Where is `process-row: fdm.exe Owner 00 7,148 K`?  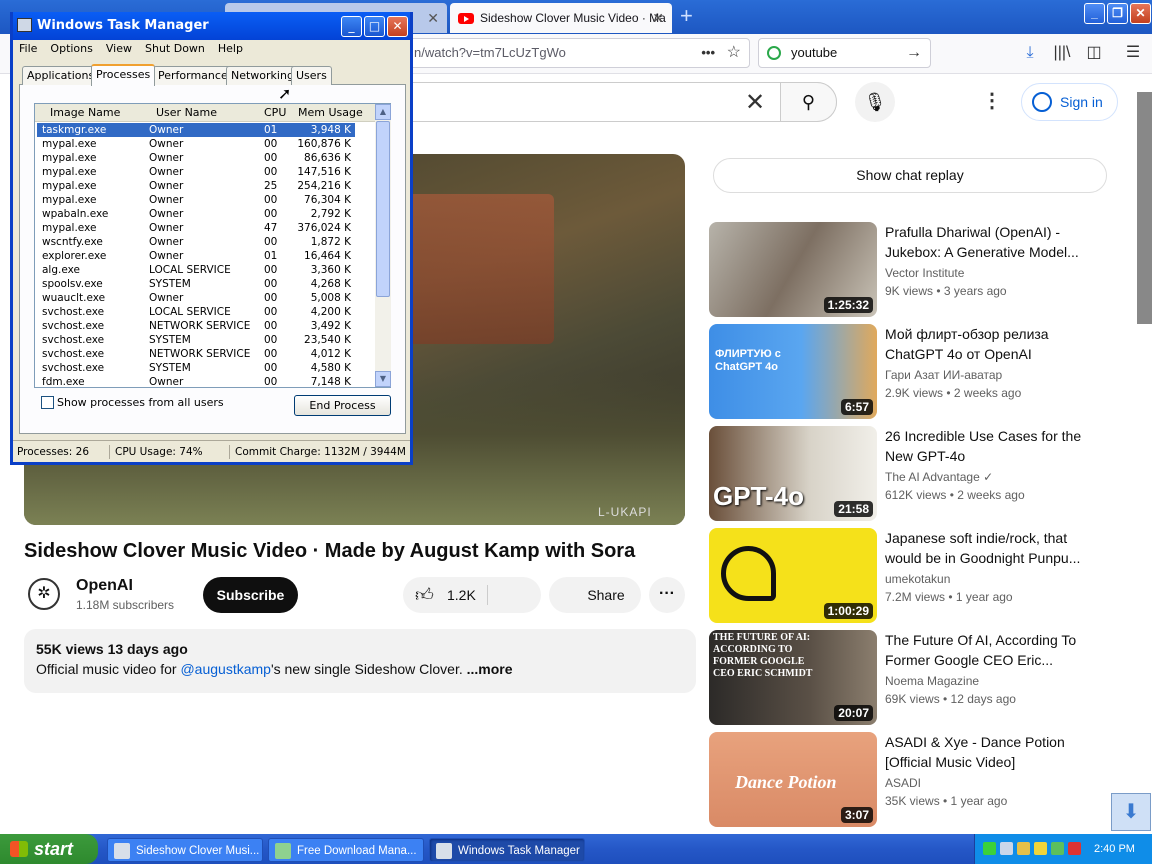
process-row: fdm.exe Owner 00 7,148 K is located at coordinates (196, 382).